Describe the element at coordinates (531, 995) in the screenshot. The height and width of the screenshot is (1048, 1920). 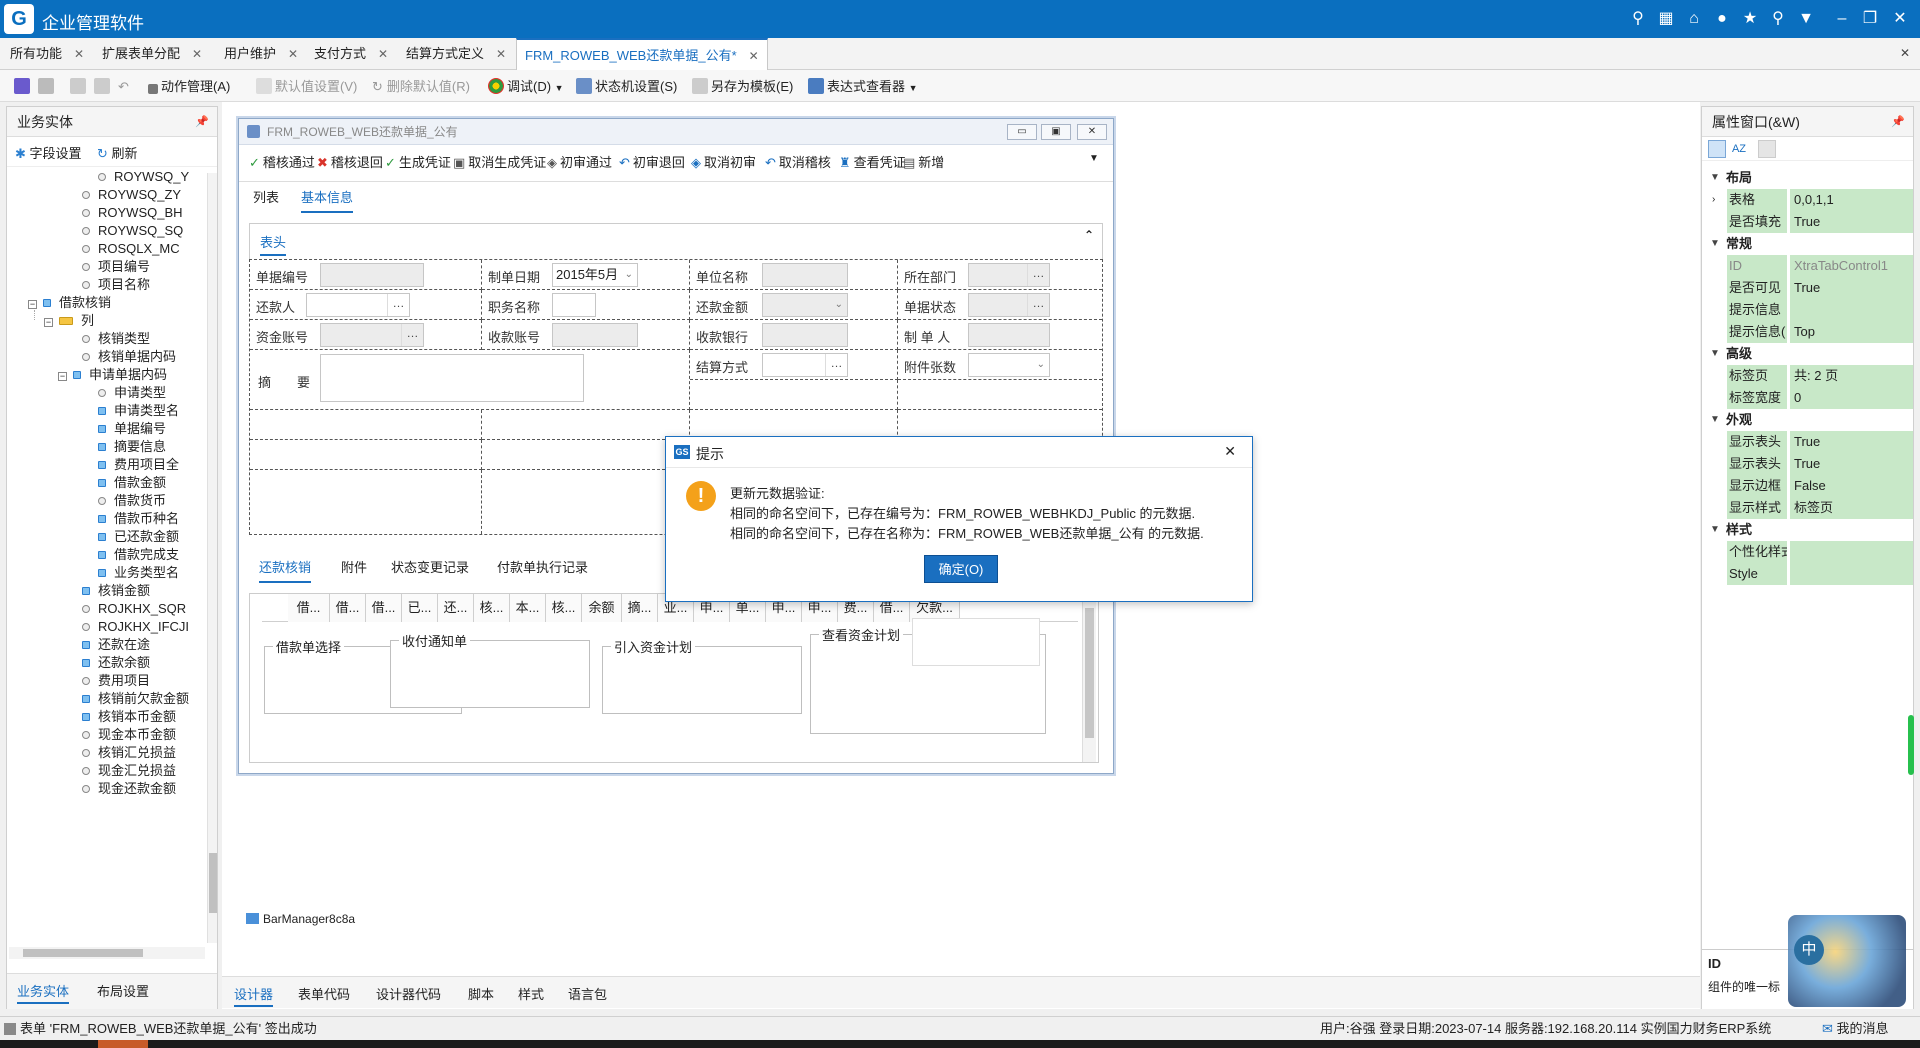
I see `tab-style: 样式` at that location.